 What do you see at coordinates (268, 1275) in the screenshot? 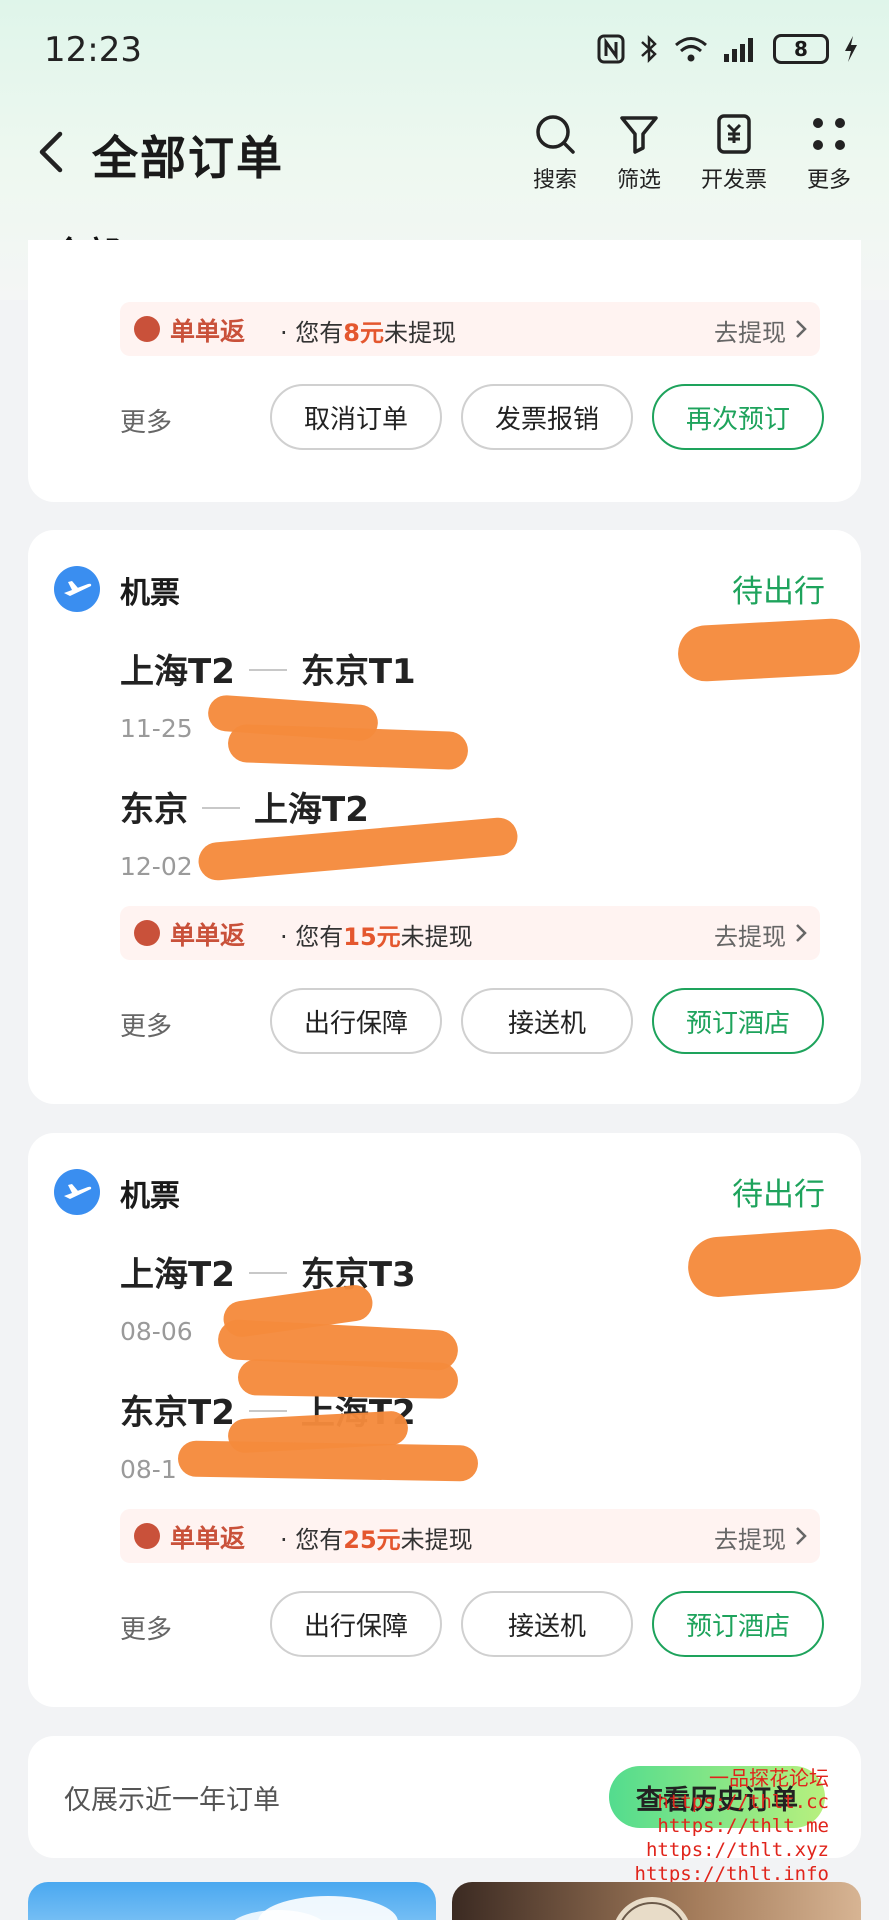
I see `flight-route: 上海T2 东京T3` at bounding box center [268, 1275].